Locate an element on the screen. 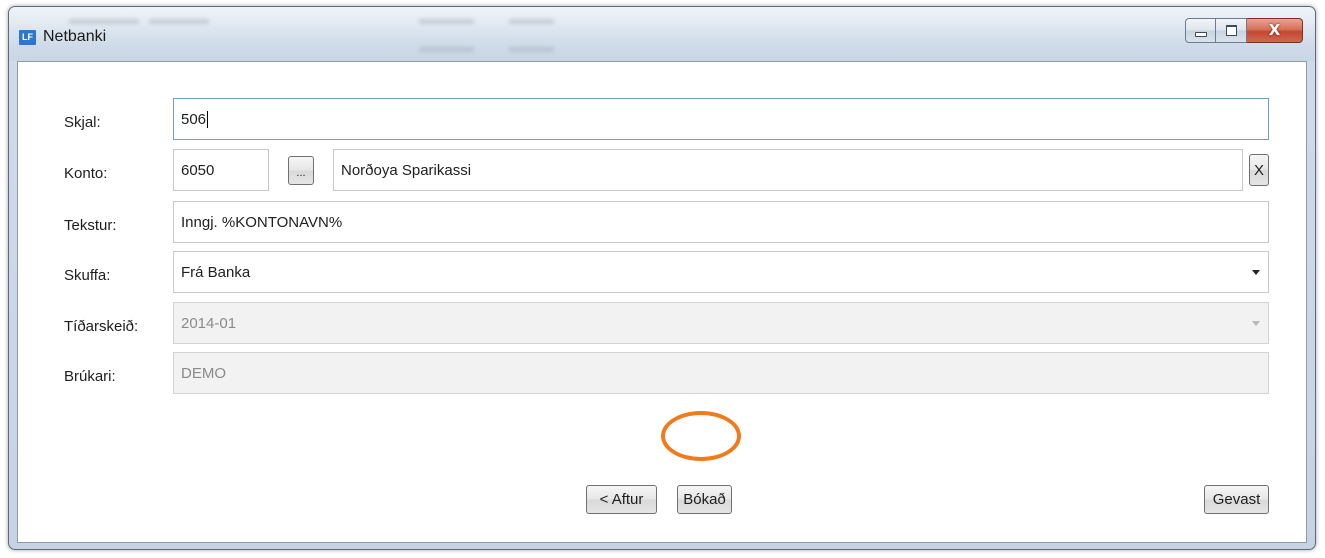 The image size is (1325, 558). skjal-label: Skjal: is located at coordinates (82, 122).